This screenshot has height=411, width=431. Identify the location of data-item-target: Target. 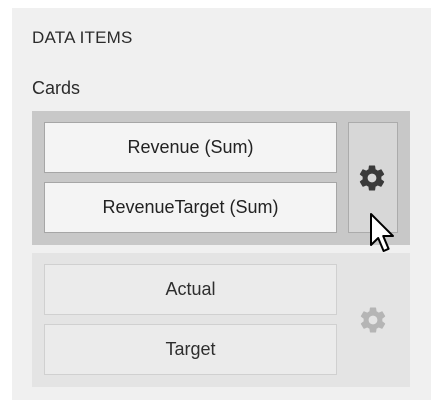
(190, 349).